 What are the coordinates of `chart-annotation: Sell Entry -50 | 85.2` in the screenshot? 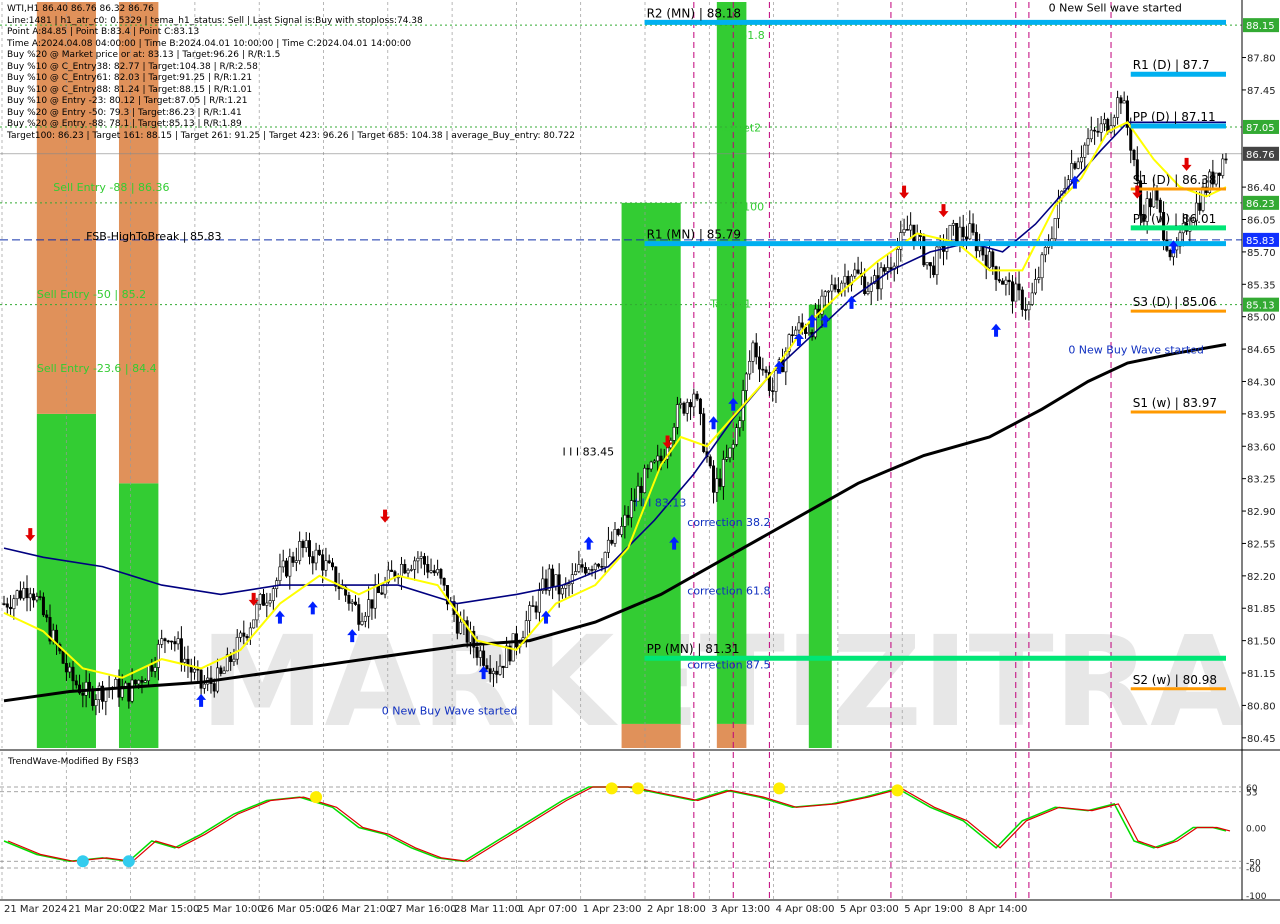 It's located at (91, 294).